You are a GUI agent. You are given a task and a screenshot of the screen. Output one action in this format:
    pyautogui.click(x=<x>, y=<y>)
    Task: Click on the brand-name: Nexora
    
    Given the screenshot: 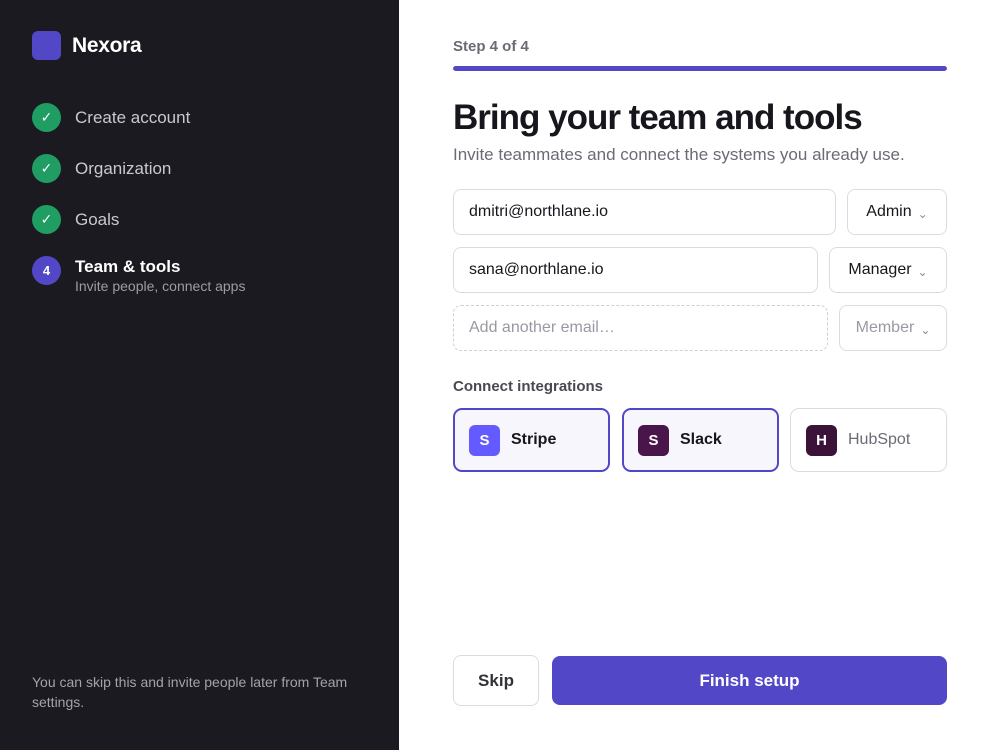 What is the action you would take?
    pyautogui.click(x=107, y=45)
    